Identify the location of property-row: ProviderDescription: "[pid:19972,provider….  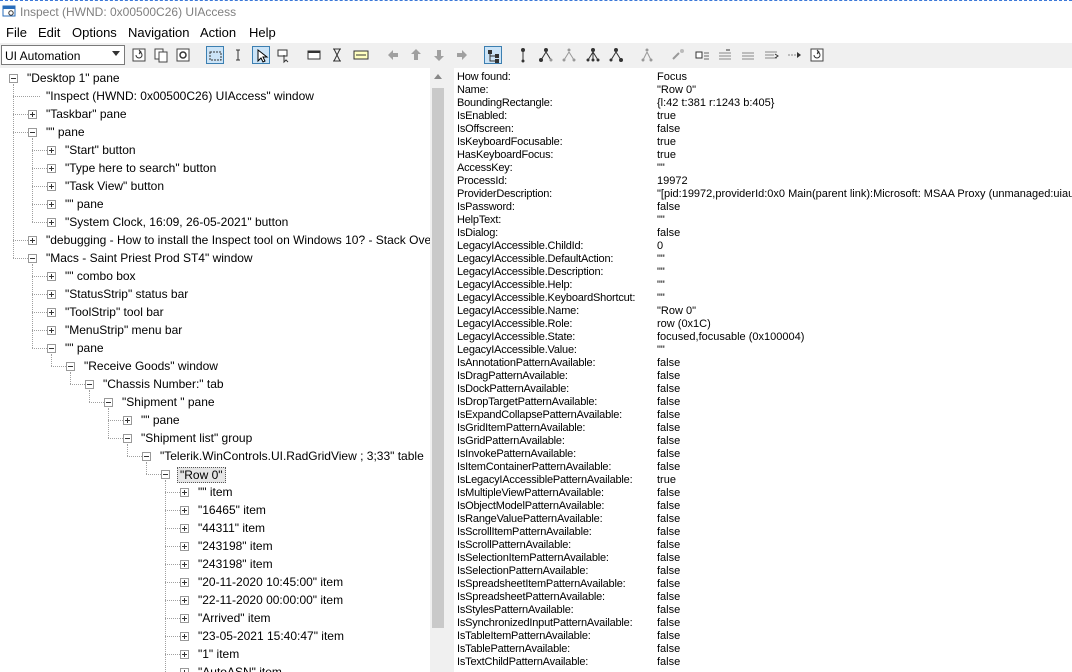
(763, 194).